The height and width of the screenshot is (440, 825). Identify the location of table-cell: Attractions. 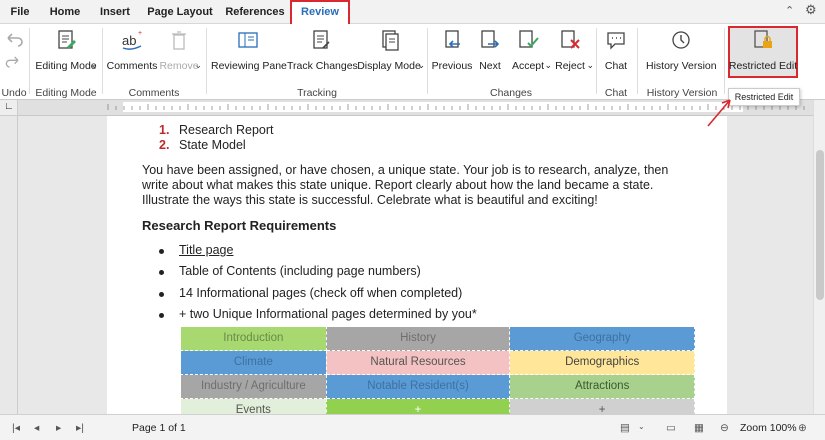
(602, 386).